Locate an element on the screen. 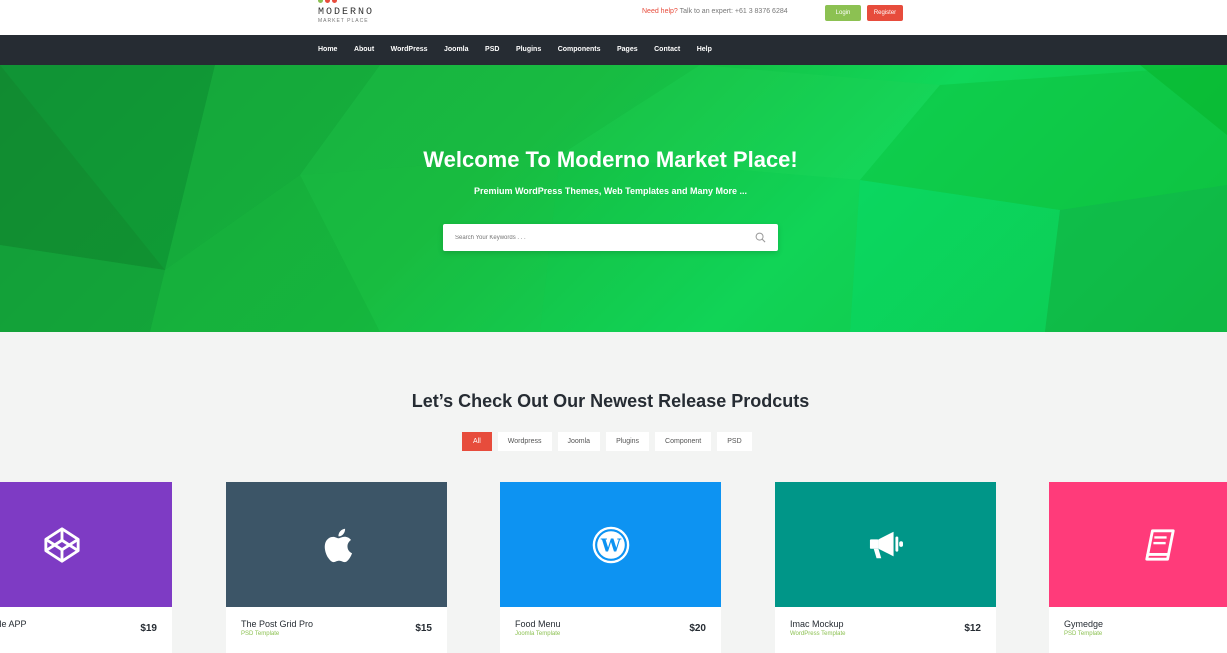 This screenshot has height=653, width=1227. expert-phone: Talk to an expert: +61 3 8376 6284 is located at coordinates (732, 11).